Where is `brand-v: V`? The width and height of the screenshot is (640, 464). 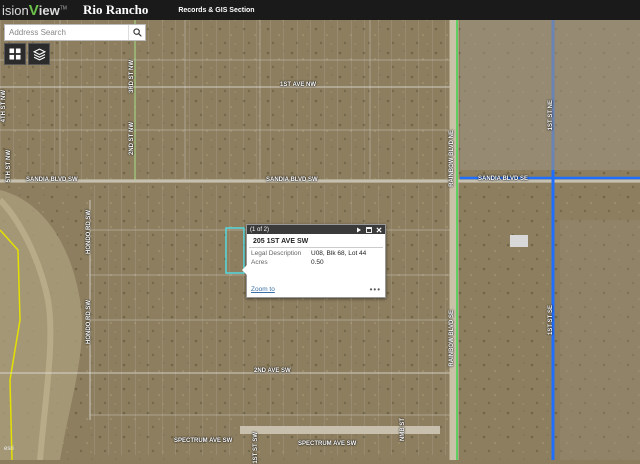 brand-v: V is located at coordinates (33, 10).